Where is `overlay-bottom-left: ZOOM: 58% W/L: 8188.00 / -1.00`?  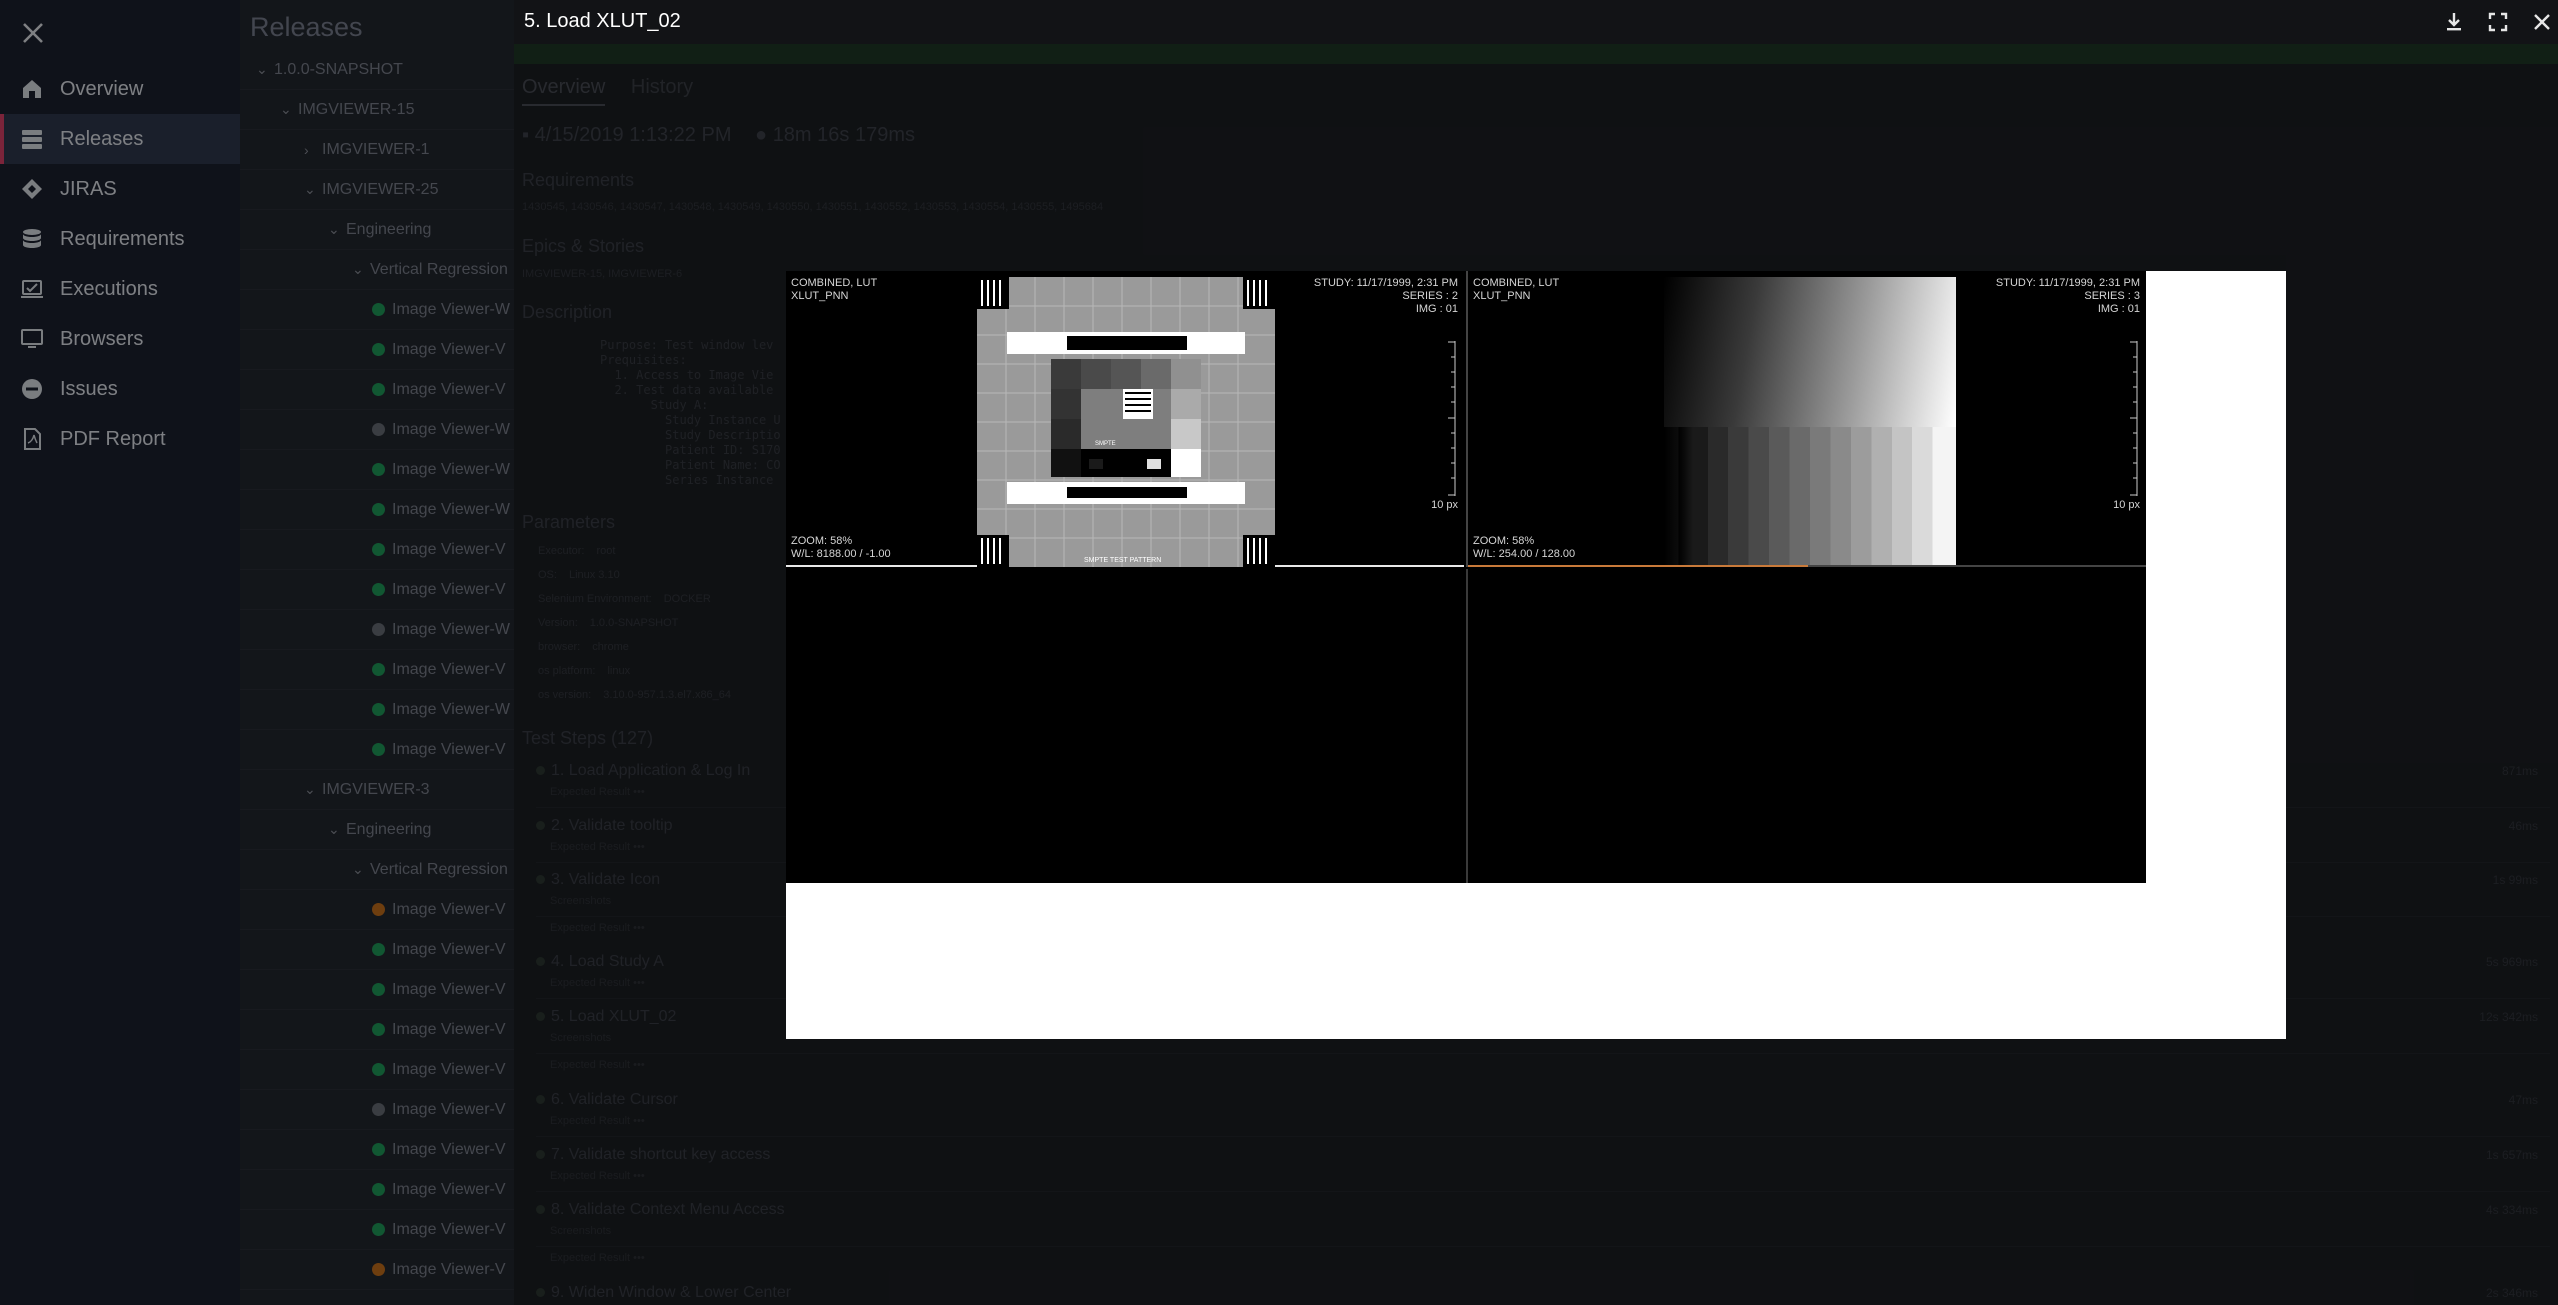
overlay-bottom-left: ZOOM: 58% W/L: 8188.00 / -1.00 is located at coordinates (841, 548).